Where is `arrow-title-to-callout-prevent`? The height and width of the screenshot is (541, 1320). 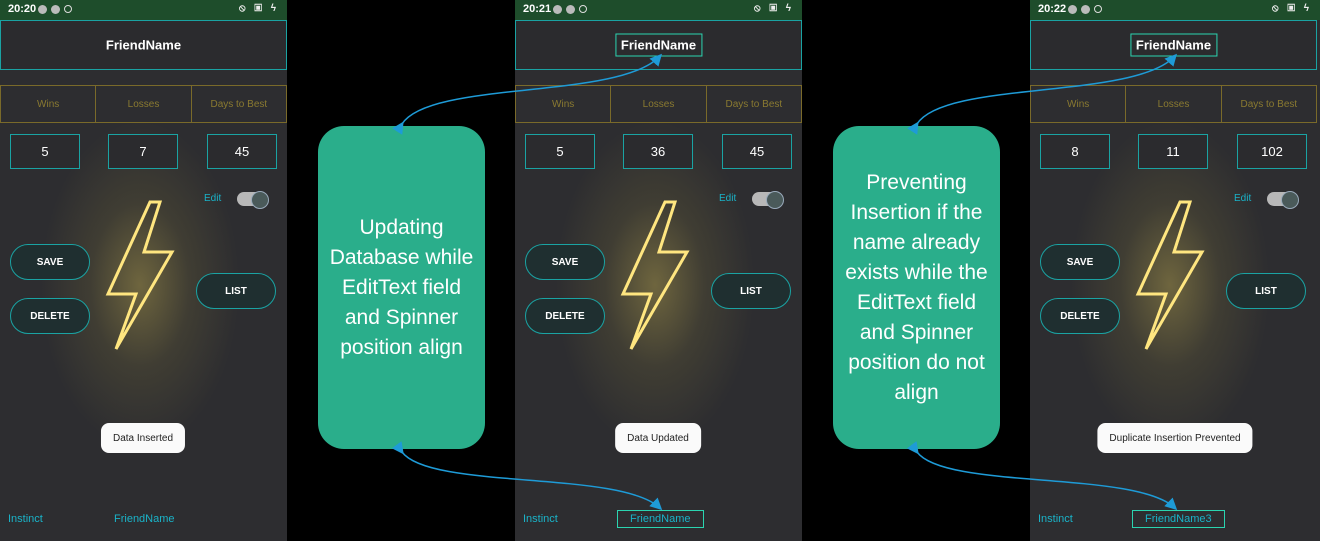 arrow-title-to-callout-prevent is located at coordinates (1042, 94).